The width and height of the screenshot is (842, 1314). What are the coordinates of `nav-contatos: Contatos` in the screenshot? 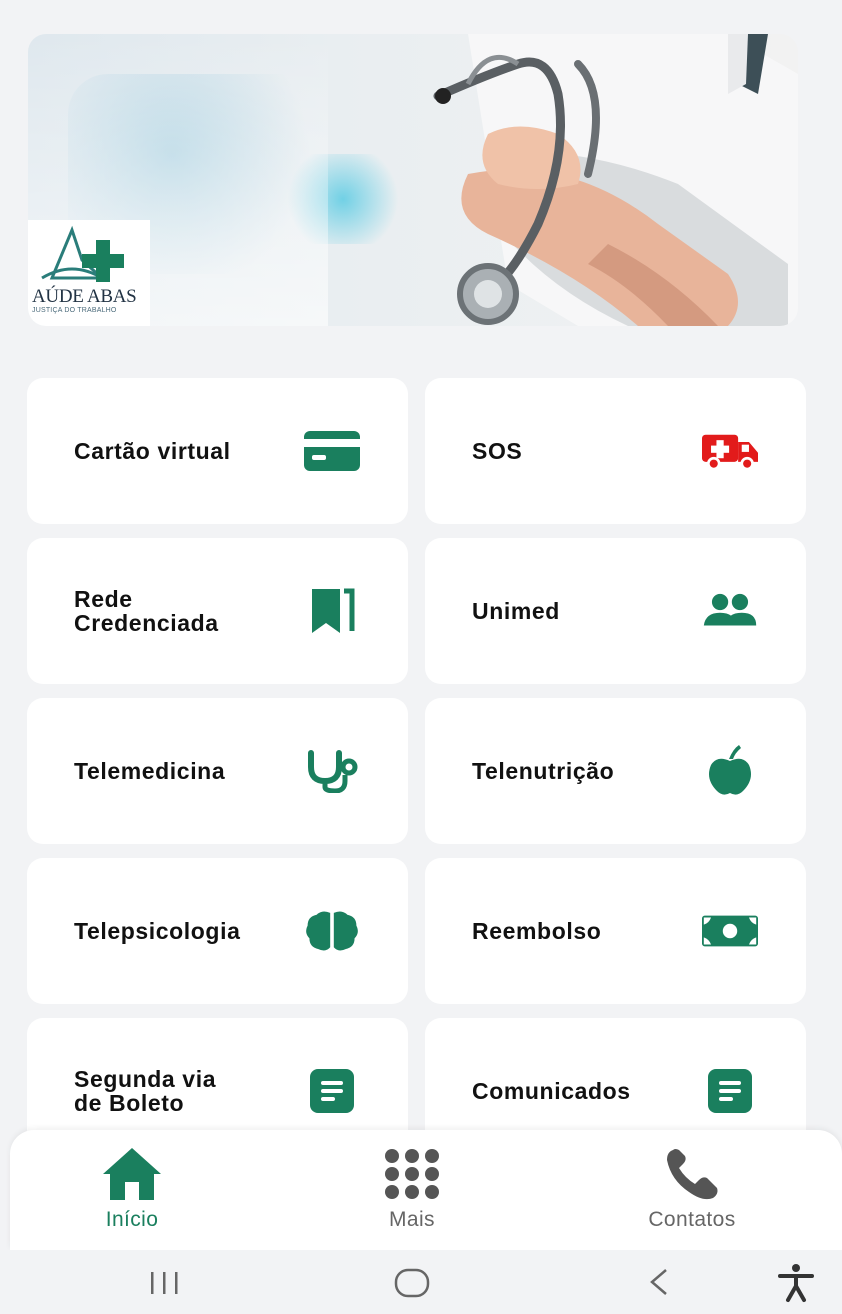 It's located at (692, 1190).